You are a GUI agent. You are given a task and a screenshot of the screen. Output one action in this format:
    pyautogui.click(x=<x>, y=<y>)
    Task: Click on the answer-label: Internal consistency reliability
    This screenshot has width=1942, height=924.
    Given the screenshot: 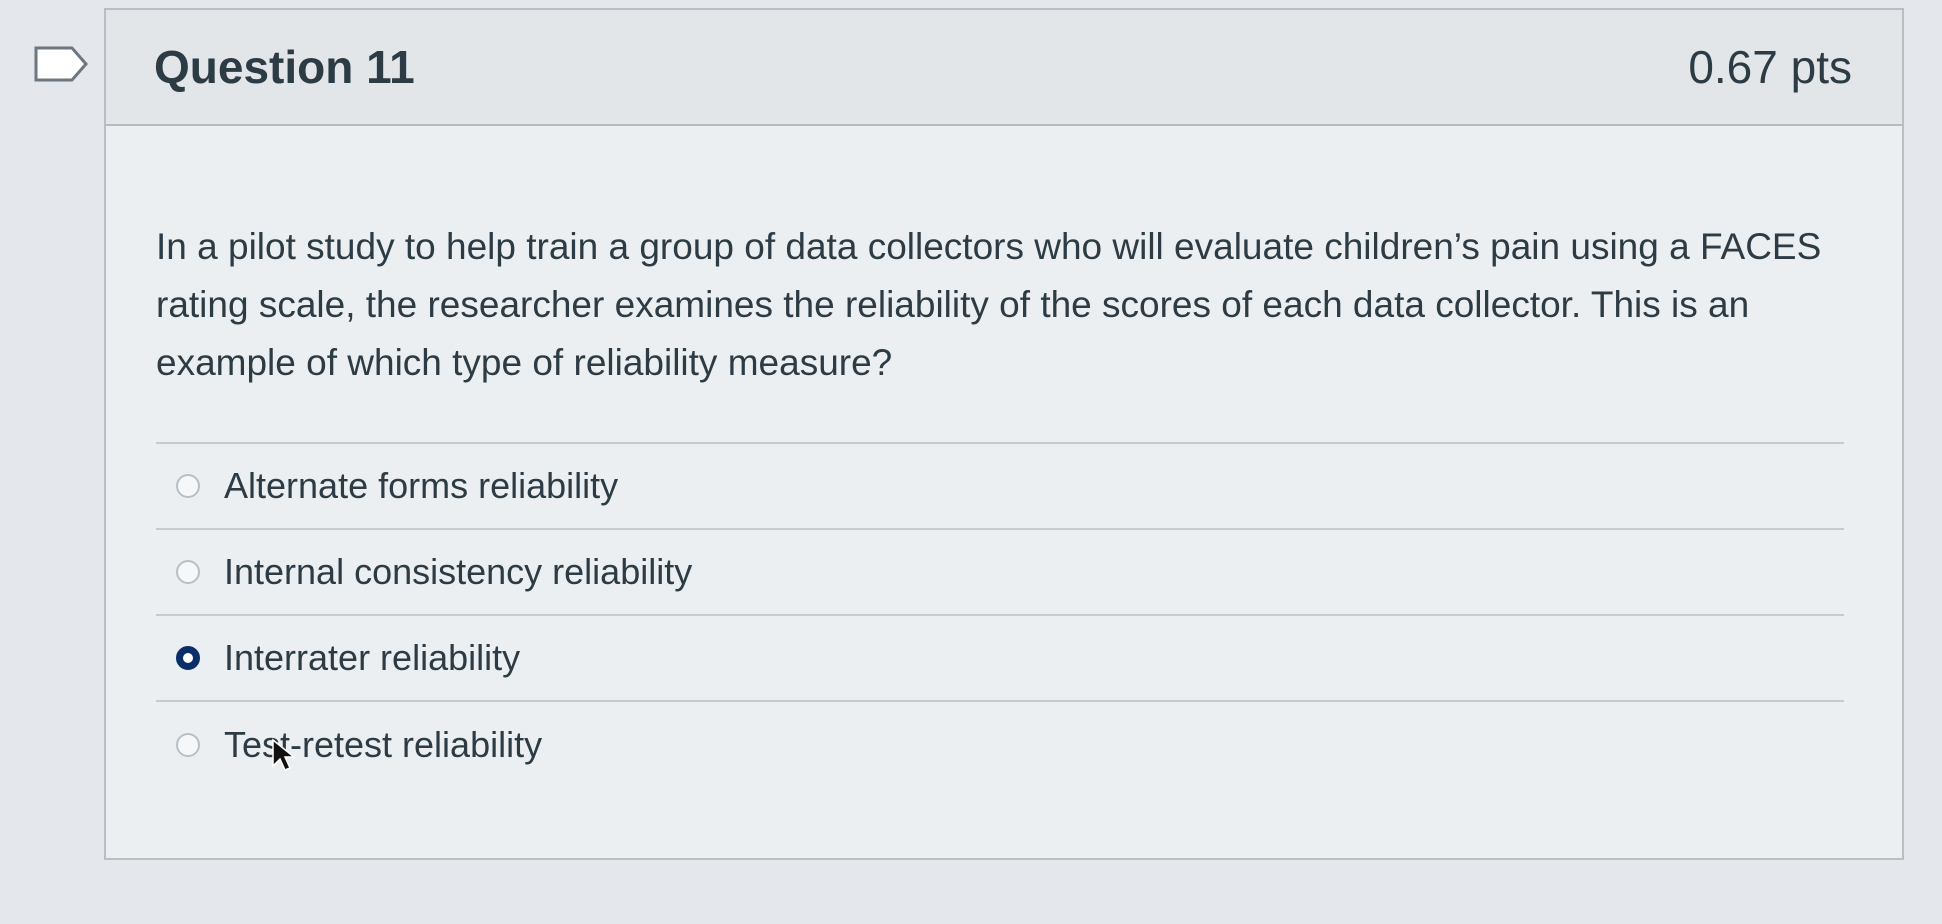 What is the action you would take?
    pyautogui.click(x=458, y=571)
    